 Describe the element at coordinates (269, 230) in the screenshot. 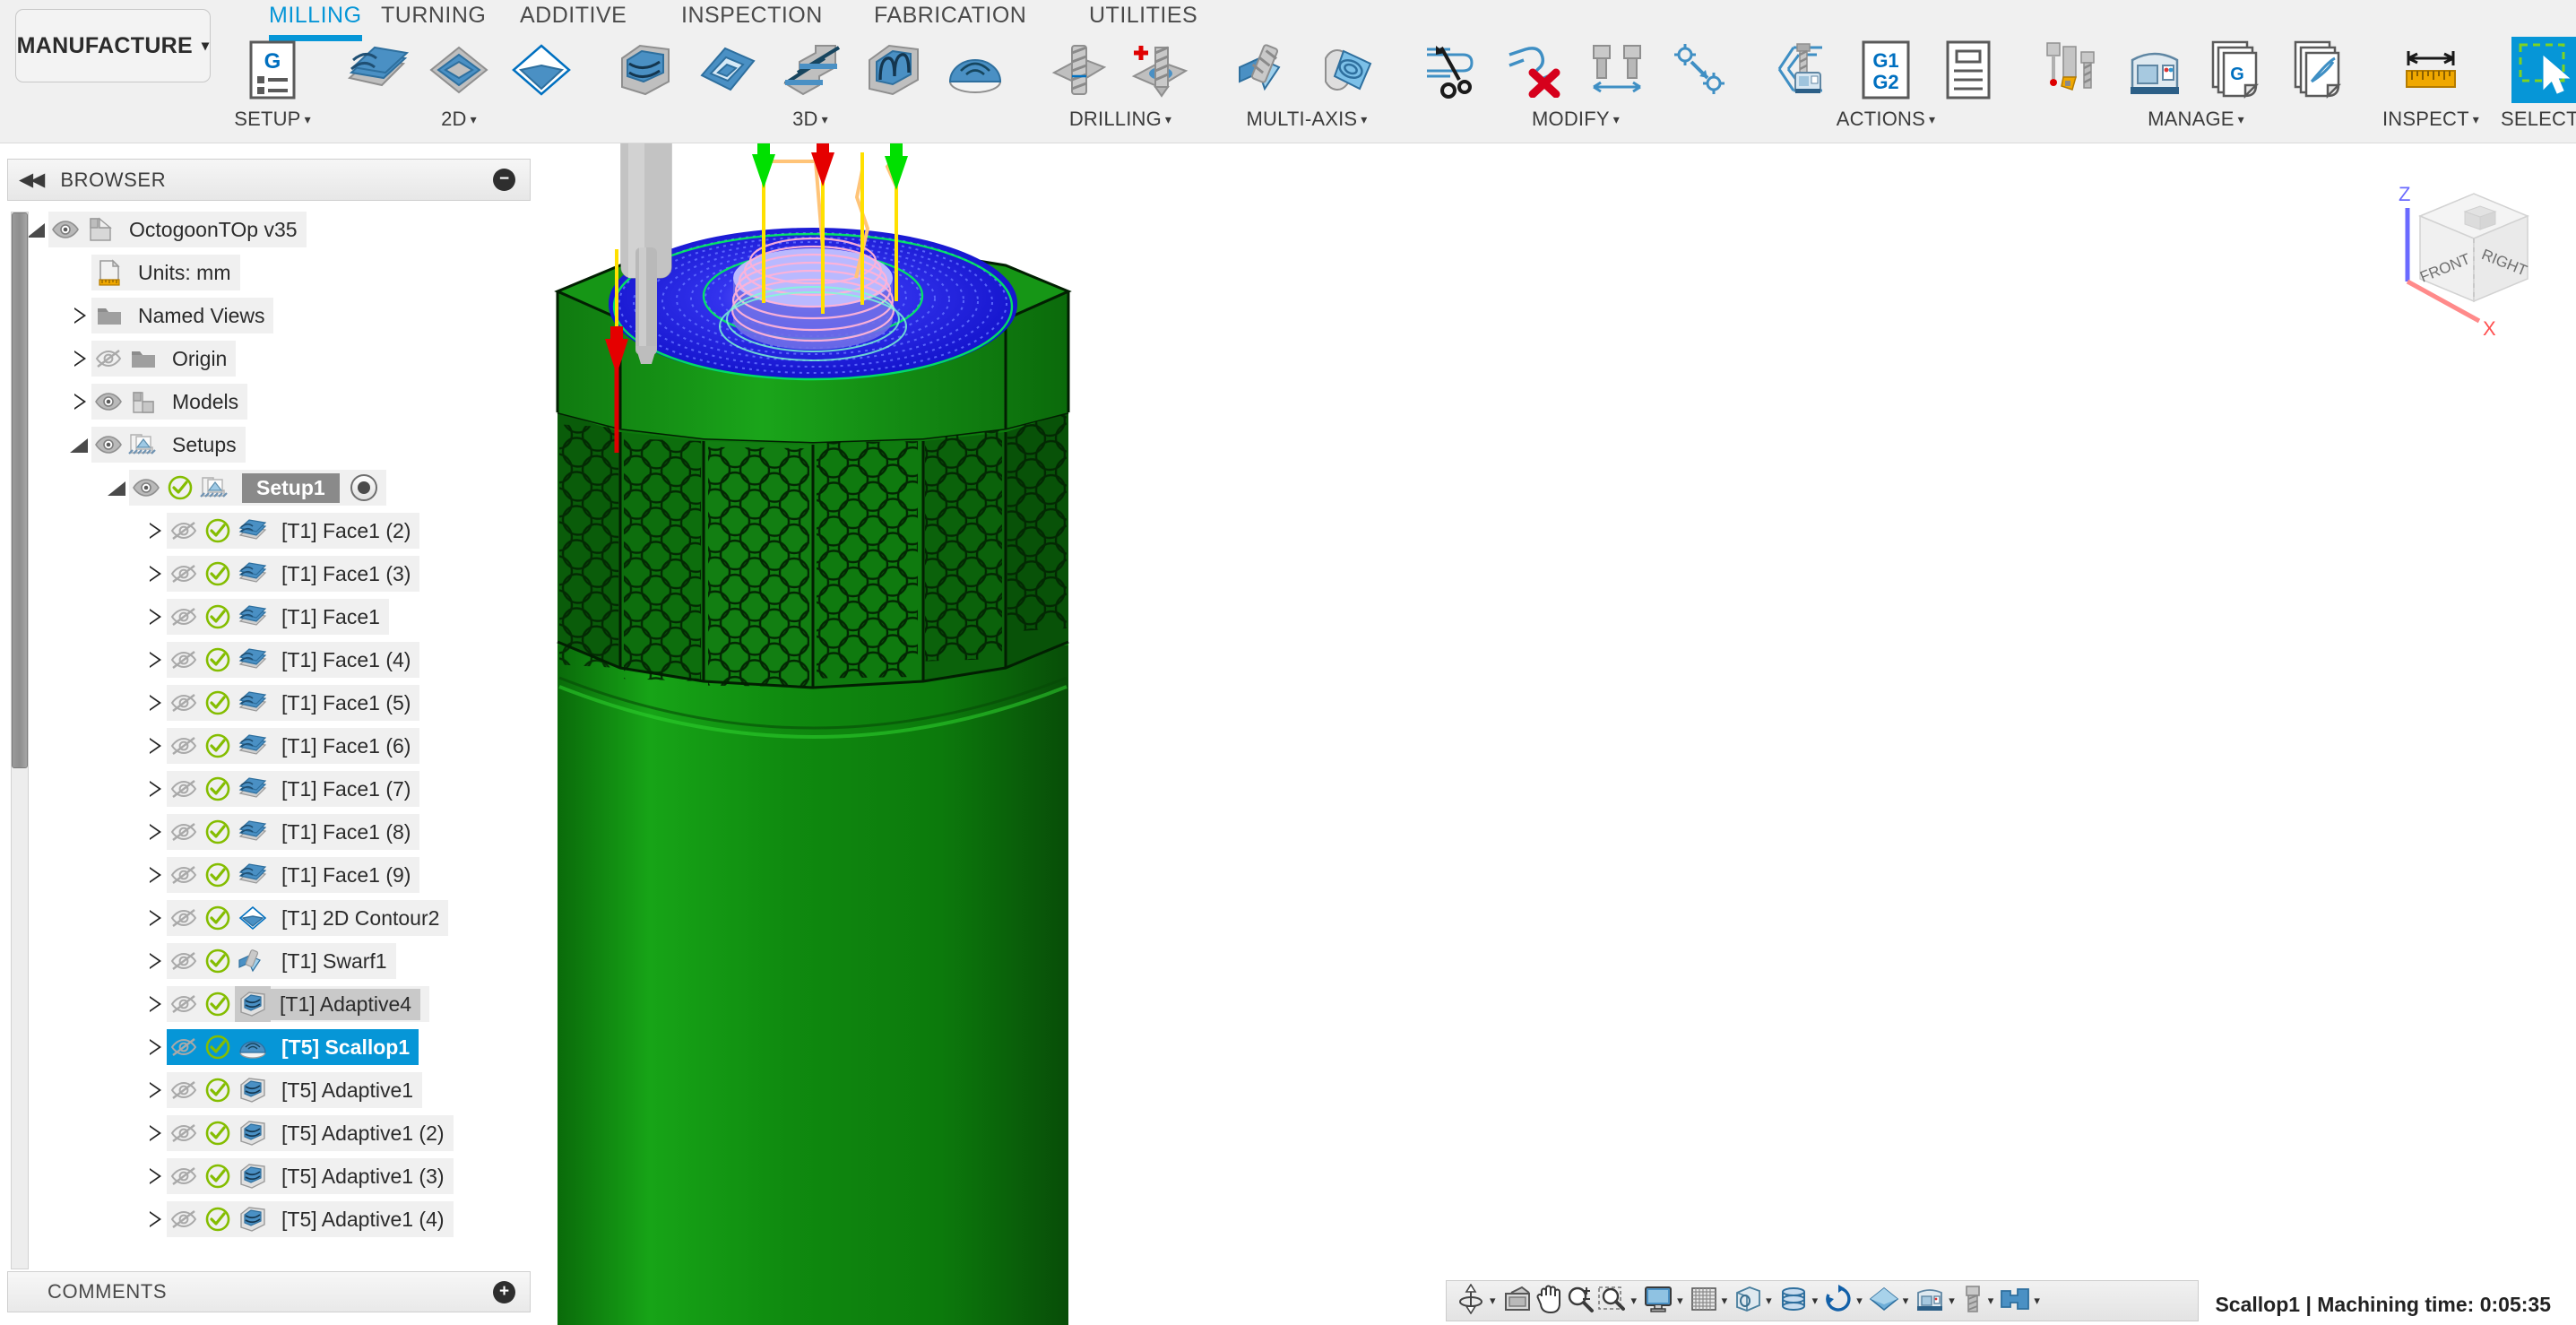

I see `tree-row: OctogoonTOp v35` at that location.